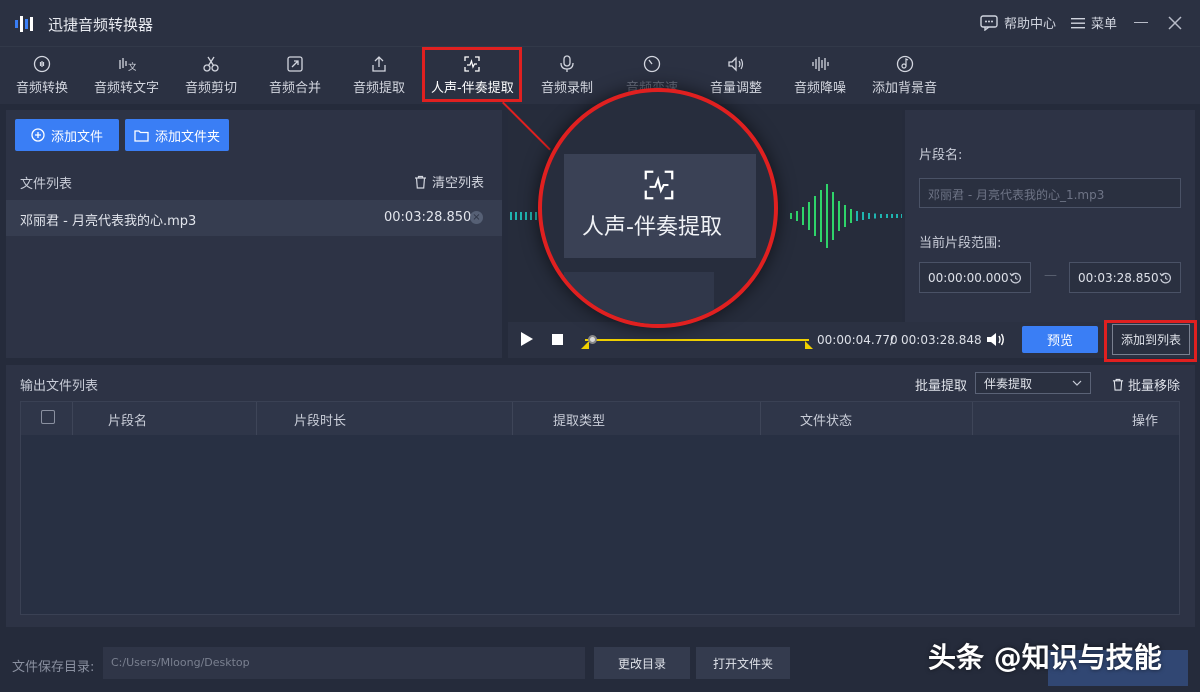  What do you see at coordinates (379, 88) in the screenshot?
I see `tool-label: 音频提取` at bounding box center [379, 88].